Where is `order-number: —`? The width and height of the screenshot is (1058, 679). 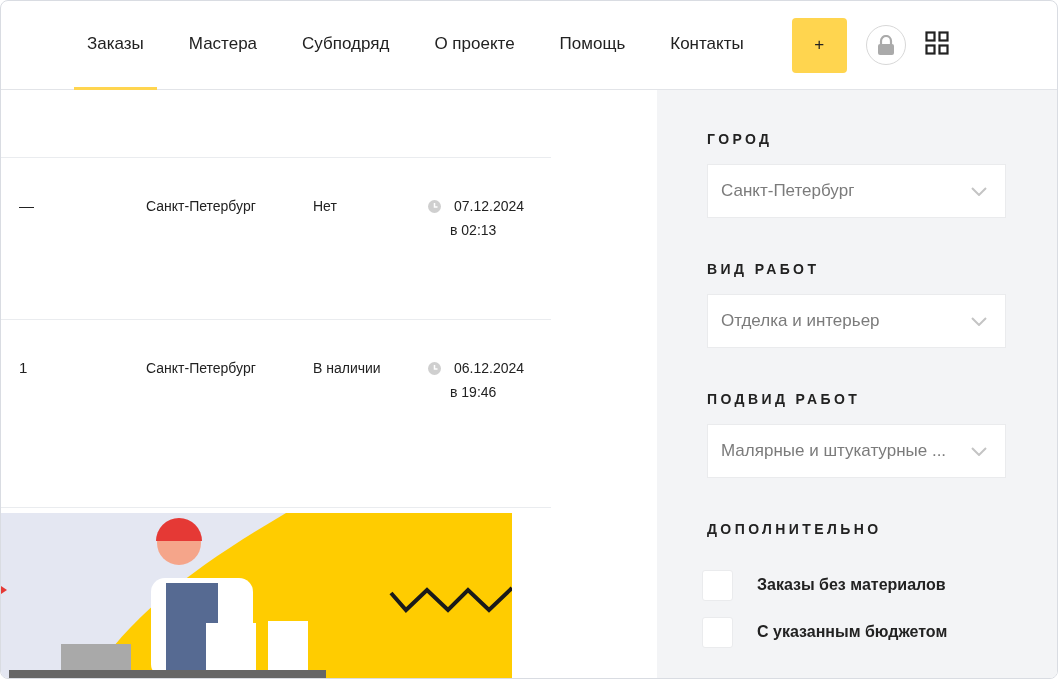
order-number: — is located at coordinates (27, 206).